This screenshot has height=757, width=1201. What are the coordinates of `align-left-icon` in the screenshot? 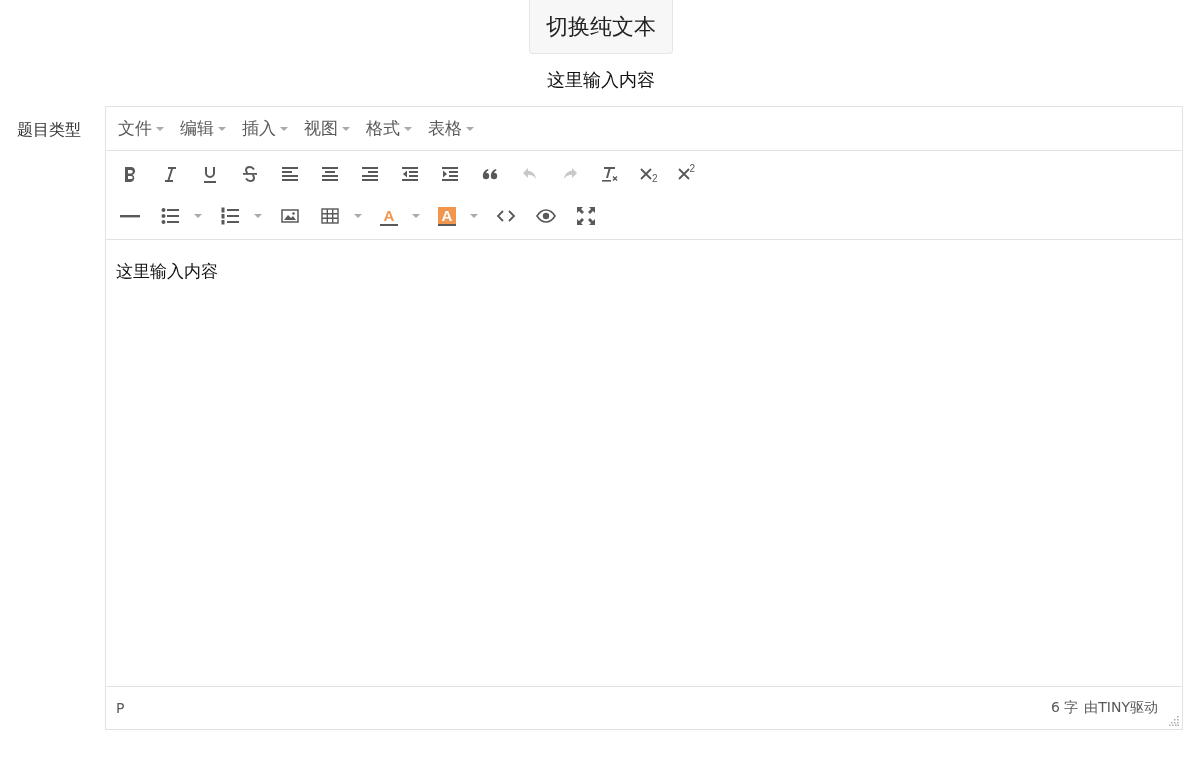 It's located at (290, 174).